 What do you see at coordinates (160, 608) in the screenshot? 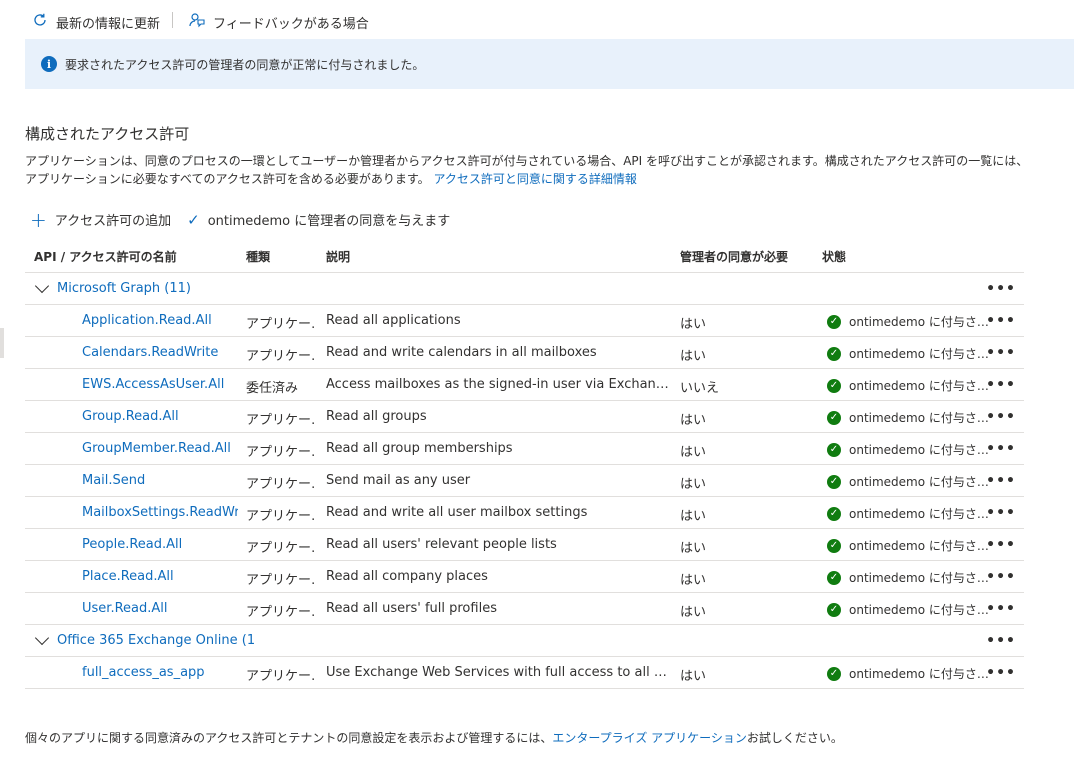
I see `permission-name-link: User.Read.All` at bounding box center [160, 608].